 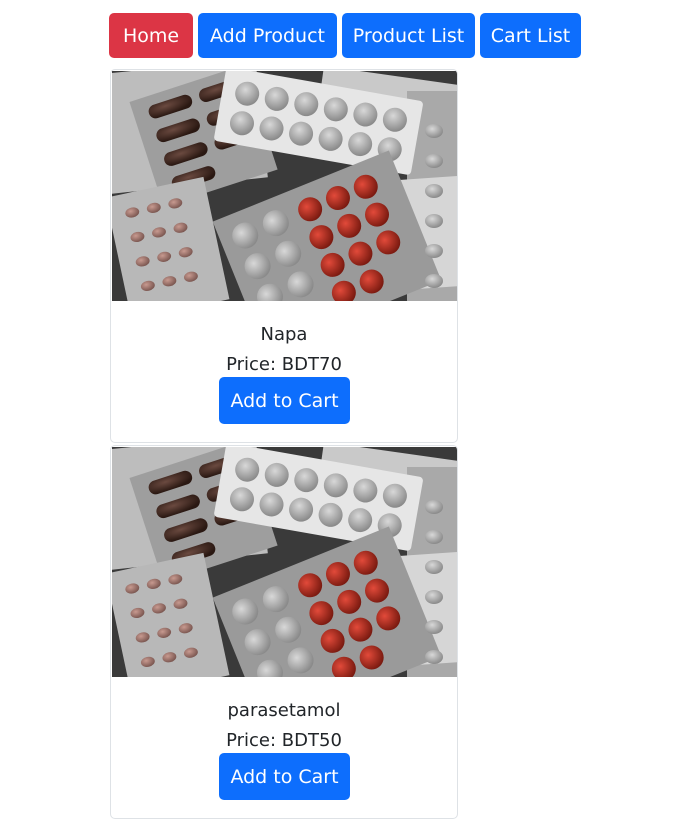 What do you see at coordinates (284, 364) in the screenshot?
I see `product-price: Price: BDT70` at bounding box center [284, 364].